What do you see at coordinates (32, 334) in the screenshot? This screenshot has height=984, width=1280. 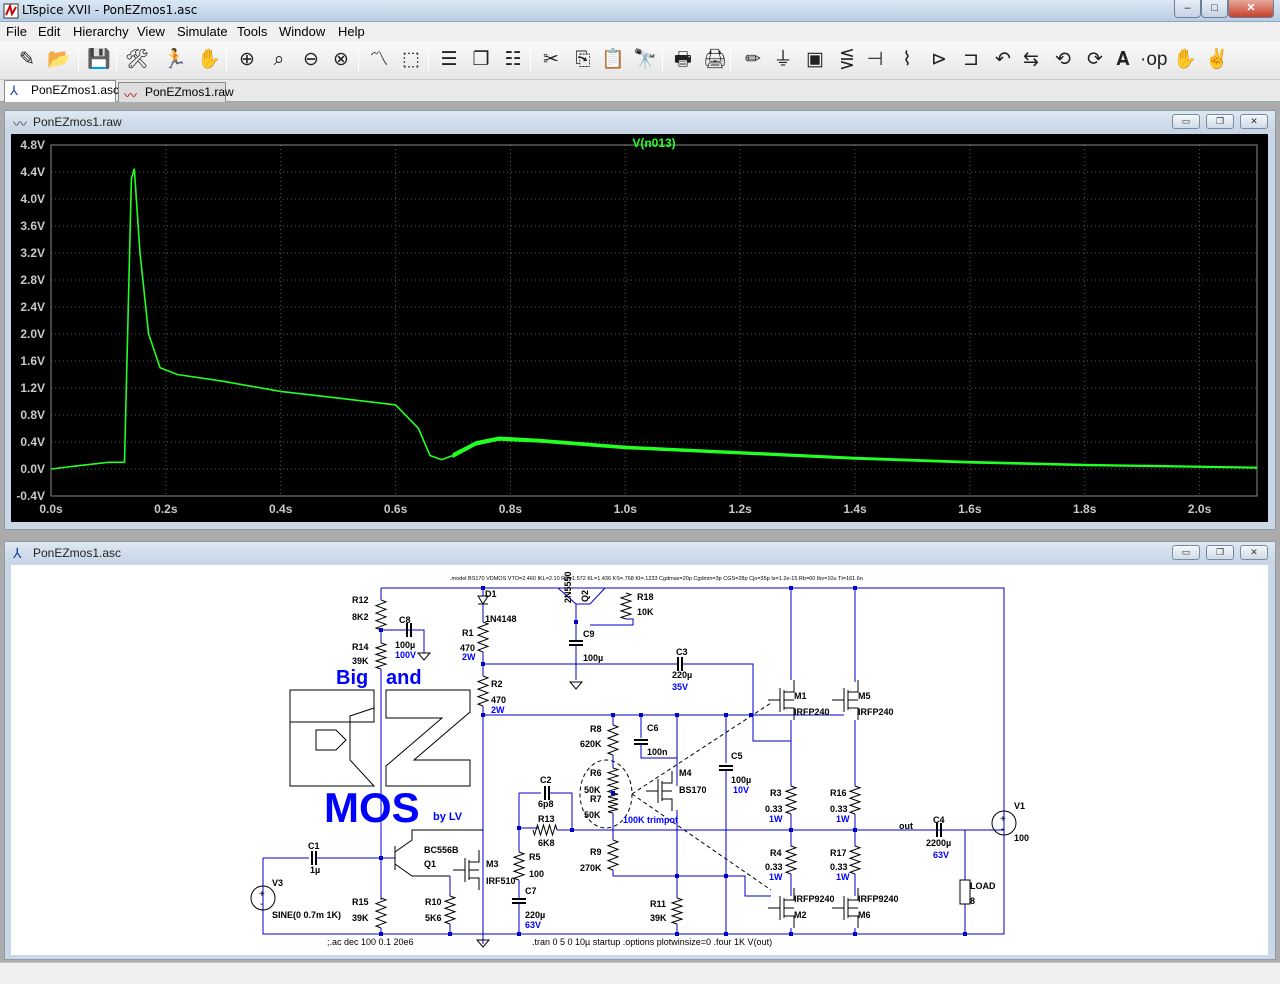 I see `y-tick-label: 2.0V` at bounding box center [32, 334].